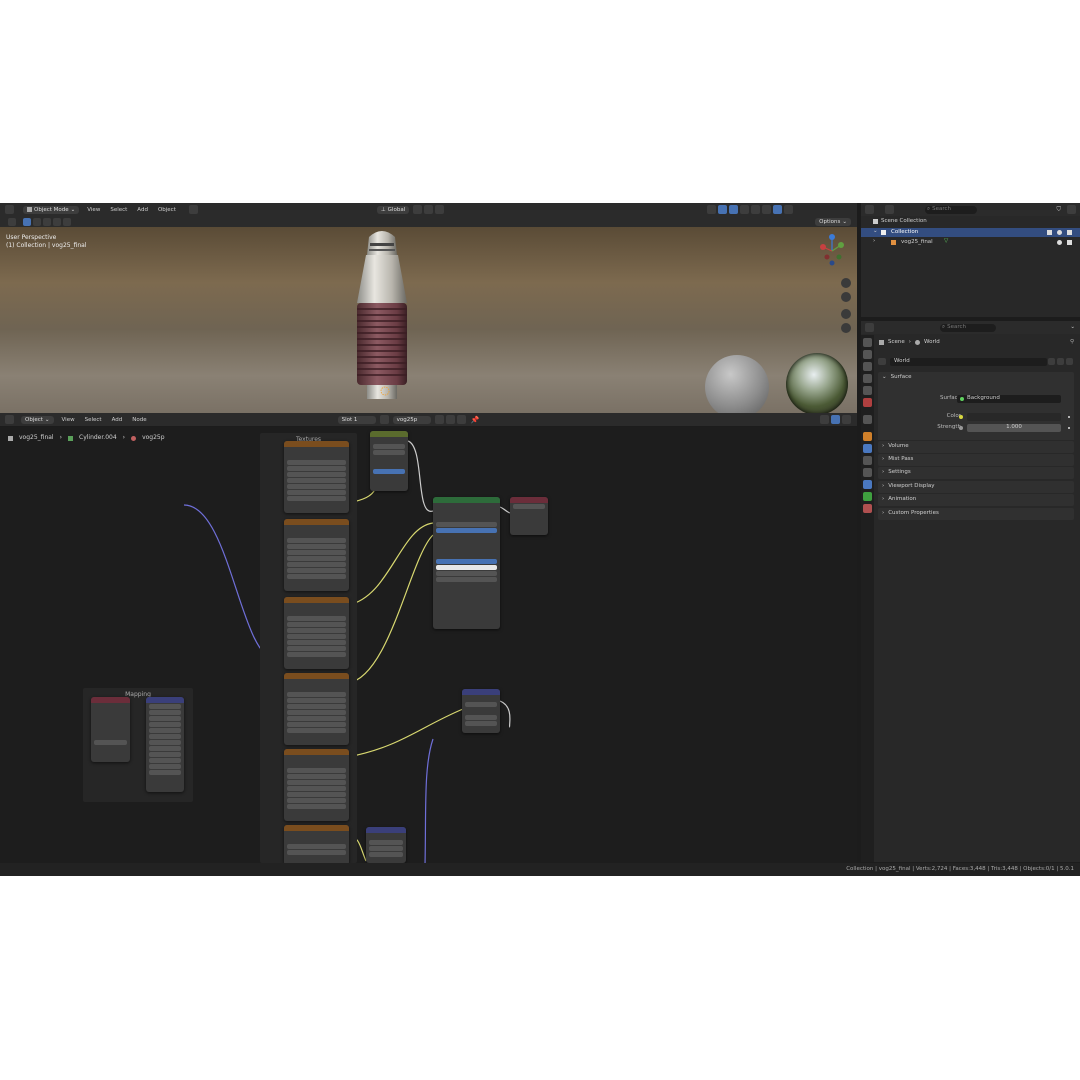 The image size is (1080, 1080). What do you see at coordinates (867, 342) in the screenshot?
I see `tool-tab-icon` at bounding box center [867, 342].